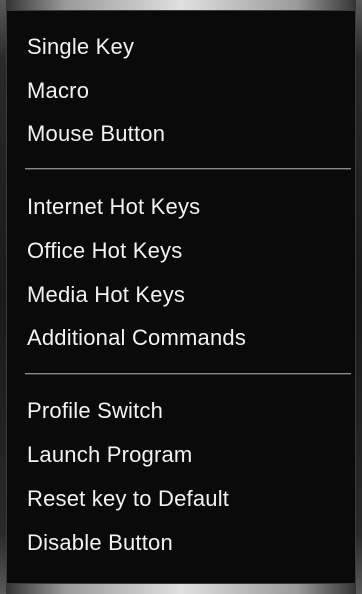  I want to click on menu-item-macro: Macro, so click(182, 91).